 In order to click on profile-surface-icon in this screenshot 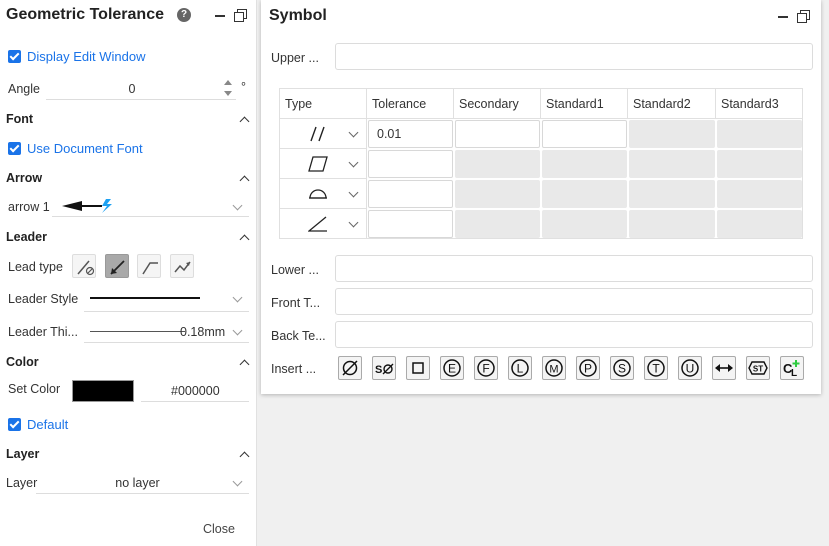, I will do `click(318, 194)`.